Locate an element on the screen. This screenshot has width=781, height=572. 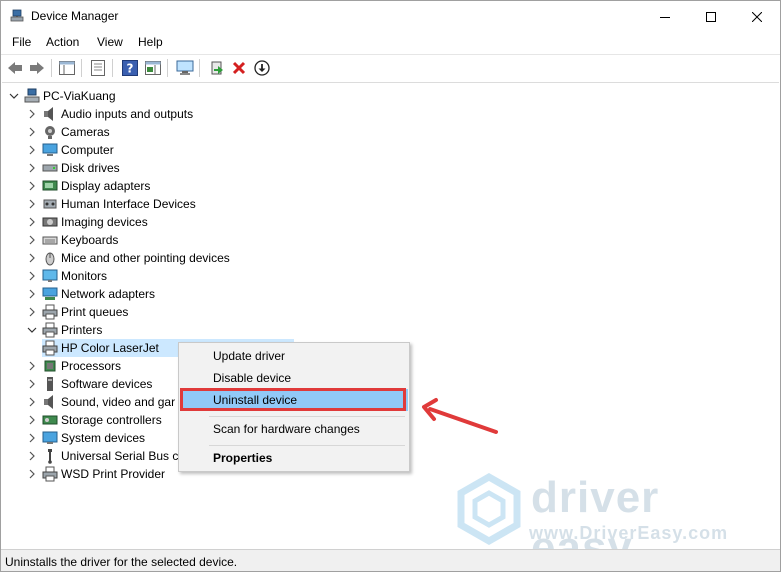
tree-category-sound-video-and-gar: Sound, video and gar is located at coordinates (100, 402).